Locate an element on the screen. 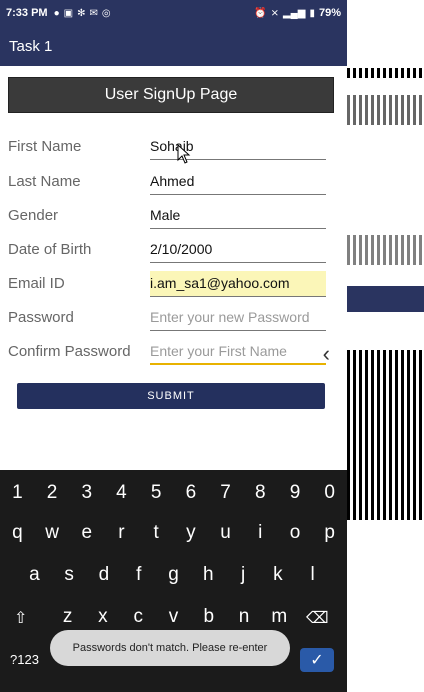 The image size is (424, 692). dob-row: Date of Birth 2/10/2000 is located at coordinates (168, 256).